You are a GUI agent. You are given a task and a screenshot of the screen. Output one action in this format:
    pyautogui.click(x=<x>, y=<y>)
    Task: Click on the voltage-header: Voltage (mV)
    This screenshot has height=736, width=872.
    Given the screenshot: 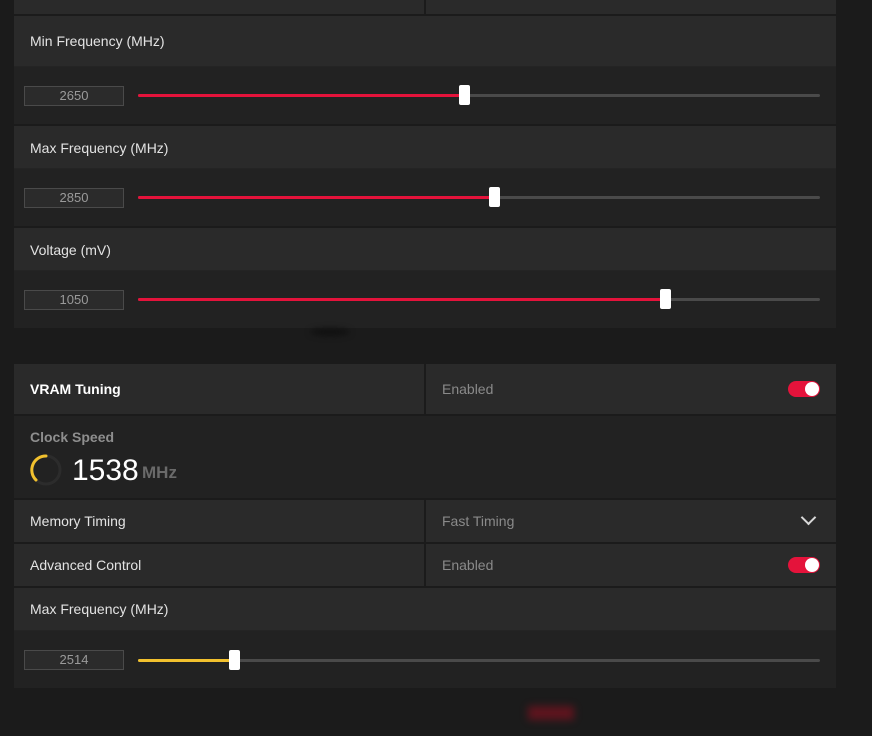 What is the action you would take?
    pyautogui.click(x=425, y=249)
    